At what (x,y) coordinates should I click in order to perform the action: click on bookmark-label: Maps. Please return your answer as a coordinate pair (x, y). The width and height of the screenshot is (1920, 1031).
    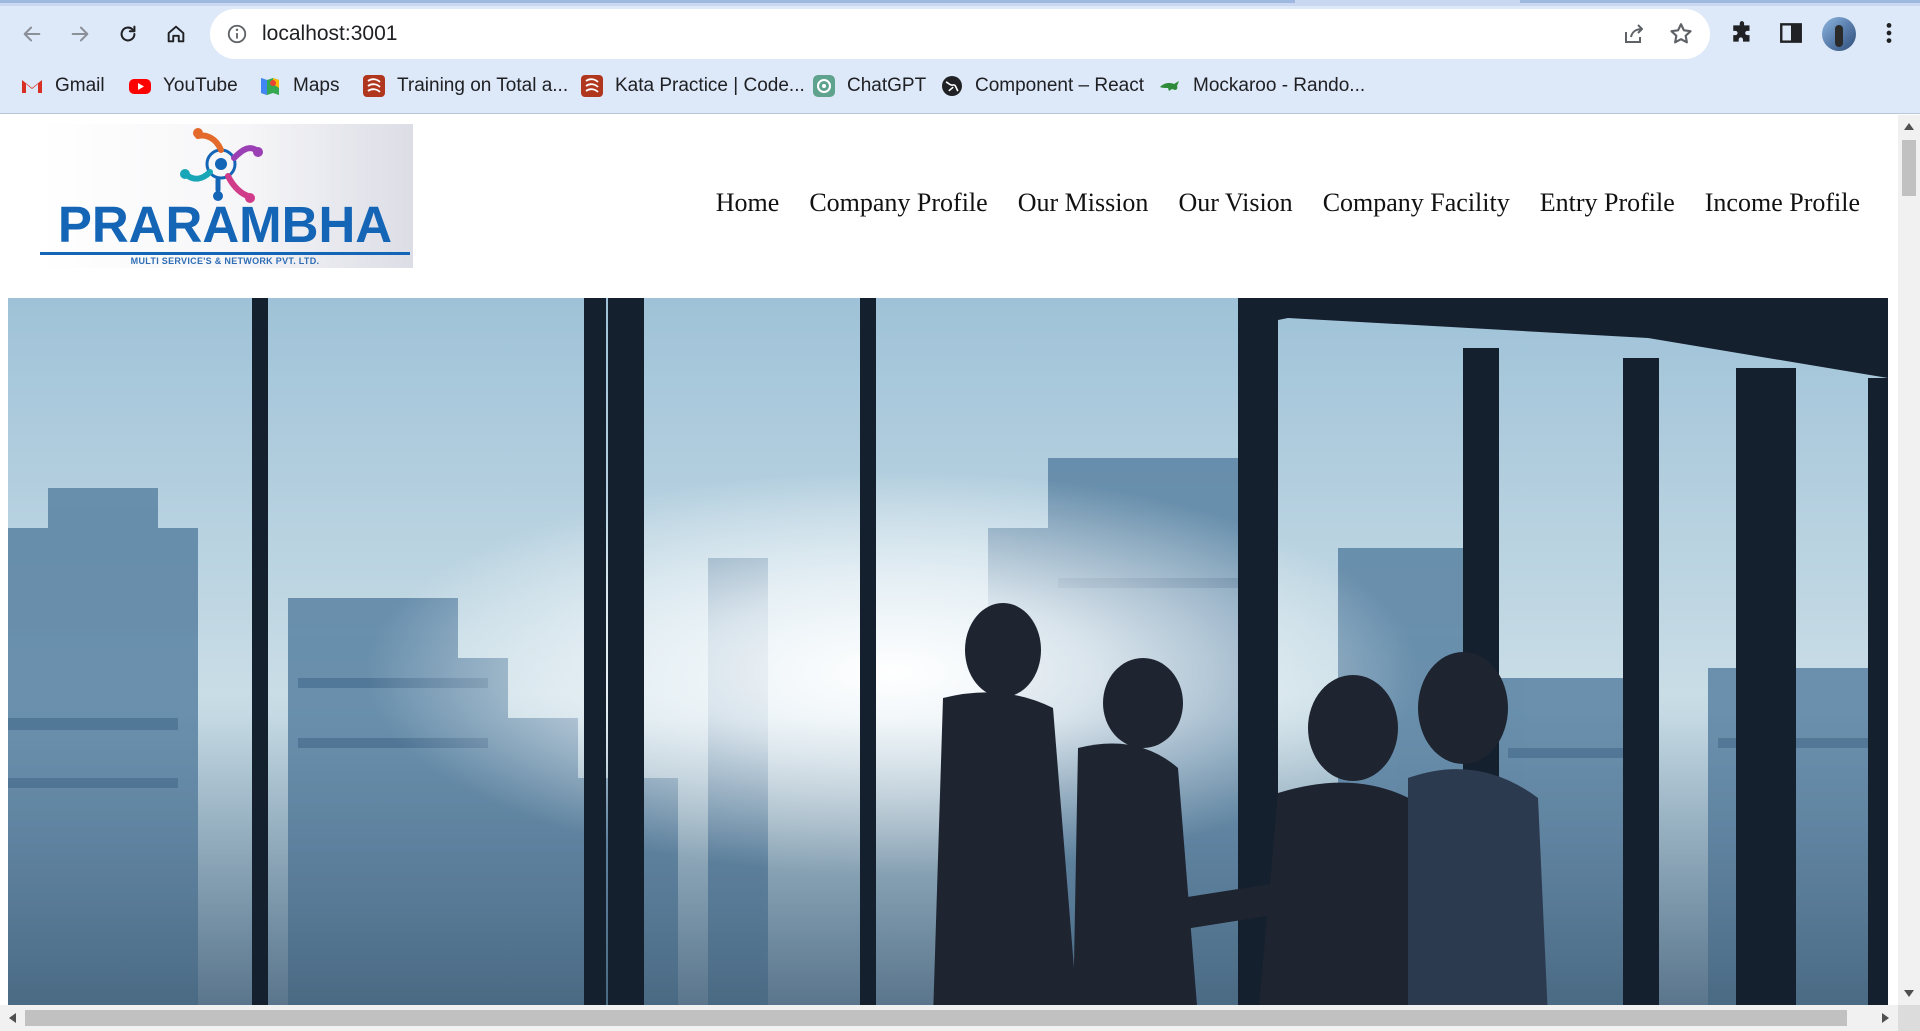
    Looking at the image, I should click on (316, 85).